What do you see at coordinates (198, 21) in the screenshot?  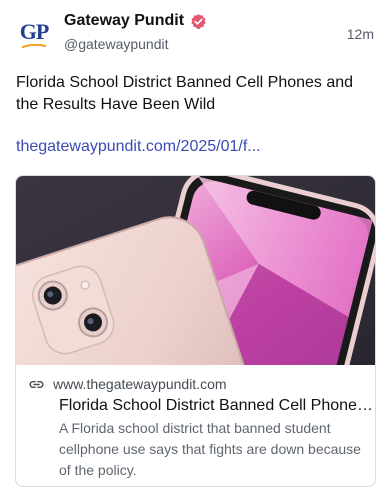 I see `verified-badge-icon` at bounding box center [198, 21].